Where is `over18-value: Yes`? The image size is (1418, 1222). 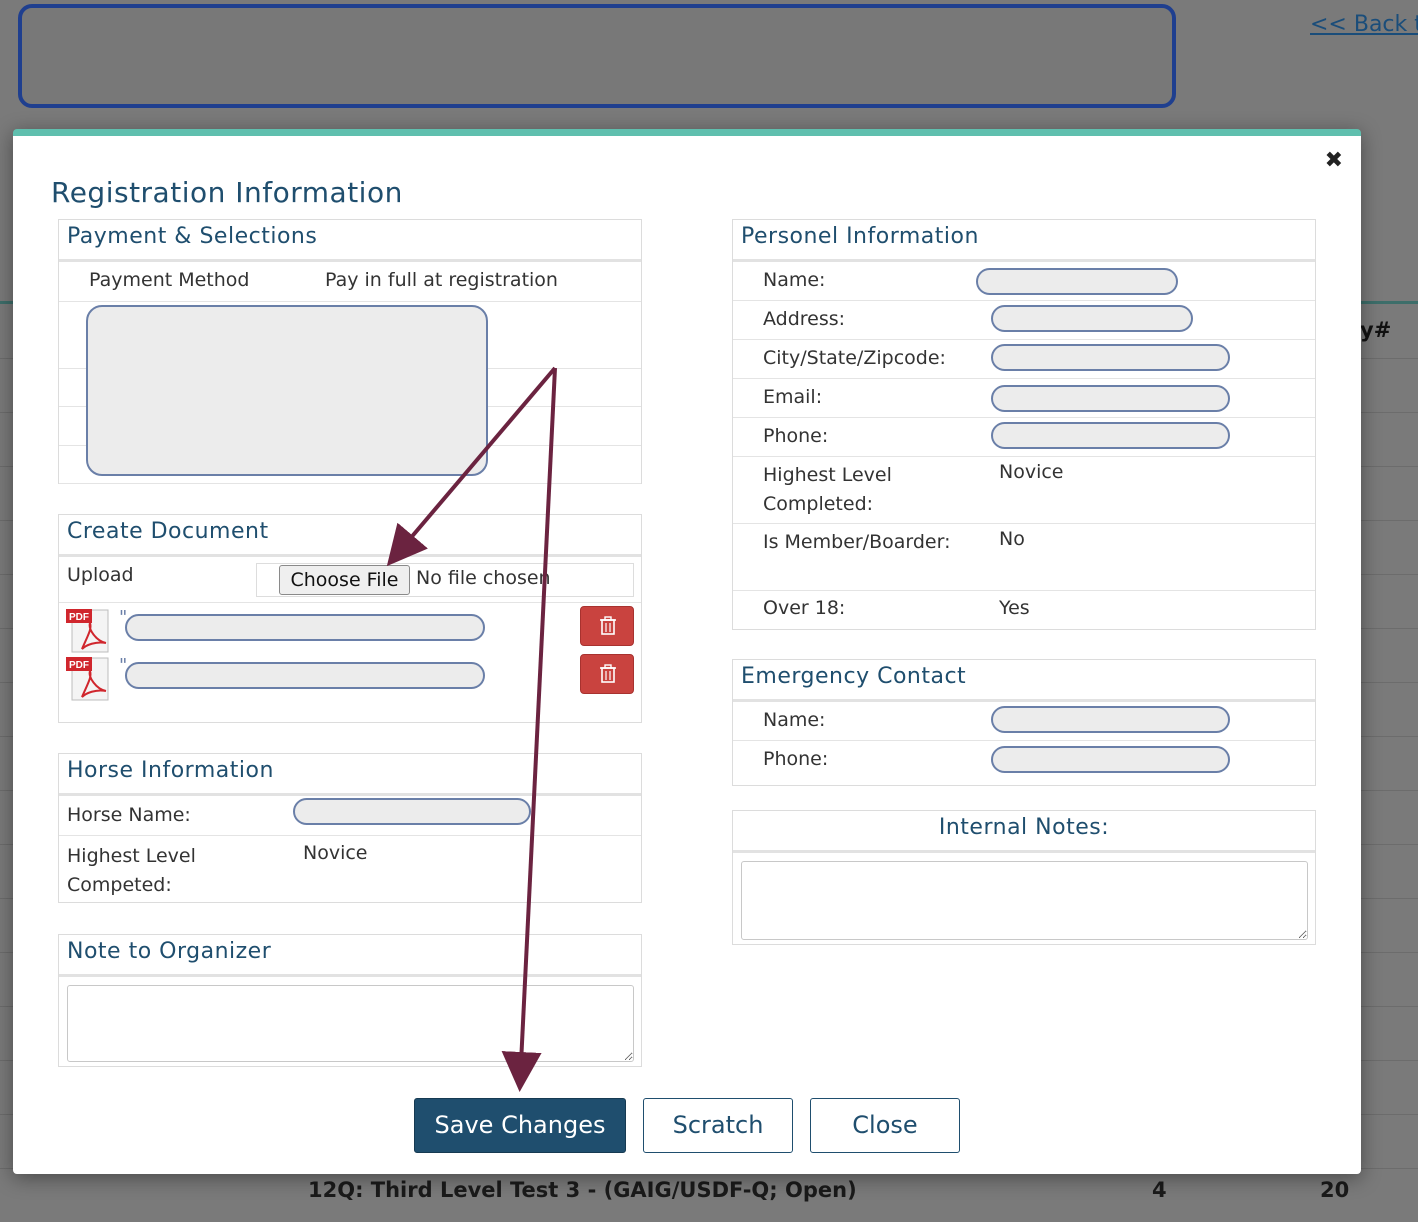 over18-value: Yes is located at coordinates (1014, 608).